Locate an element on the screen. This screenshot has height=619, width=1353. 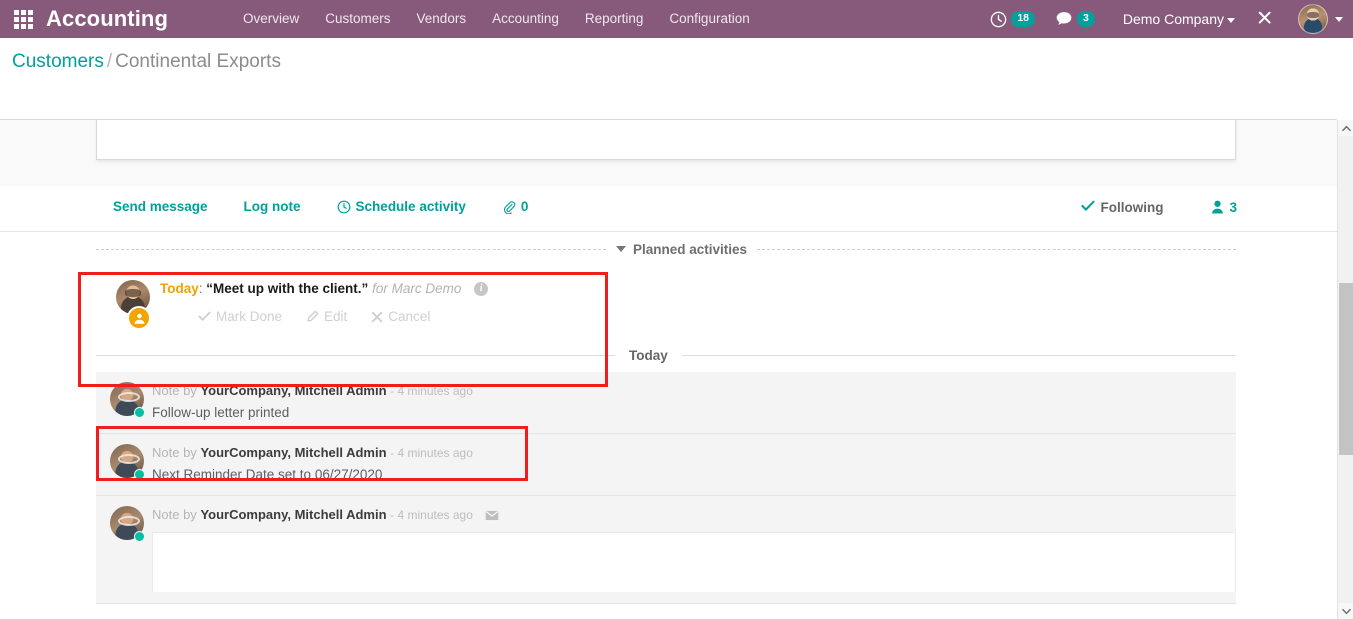
log-note-button: Log note is located at coordinates (272, 206).